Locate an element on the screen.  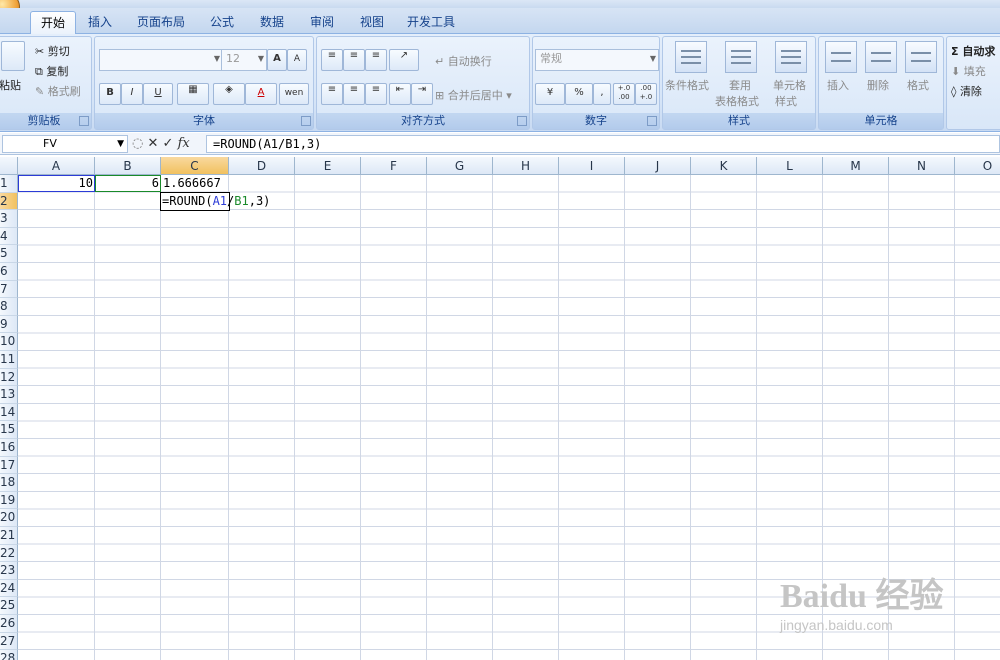
column-header-B: B is located at coordinates (128, 166).